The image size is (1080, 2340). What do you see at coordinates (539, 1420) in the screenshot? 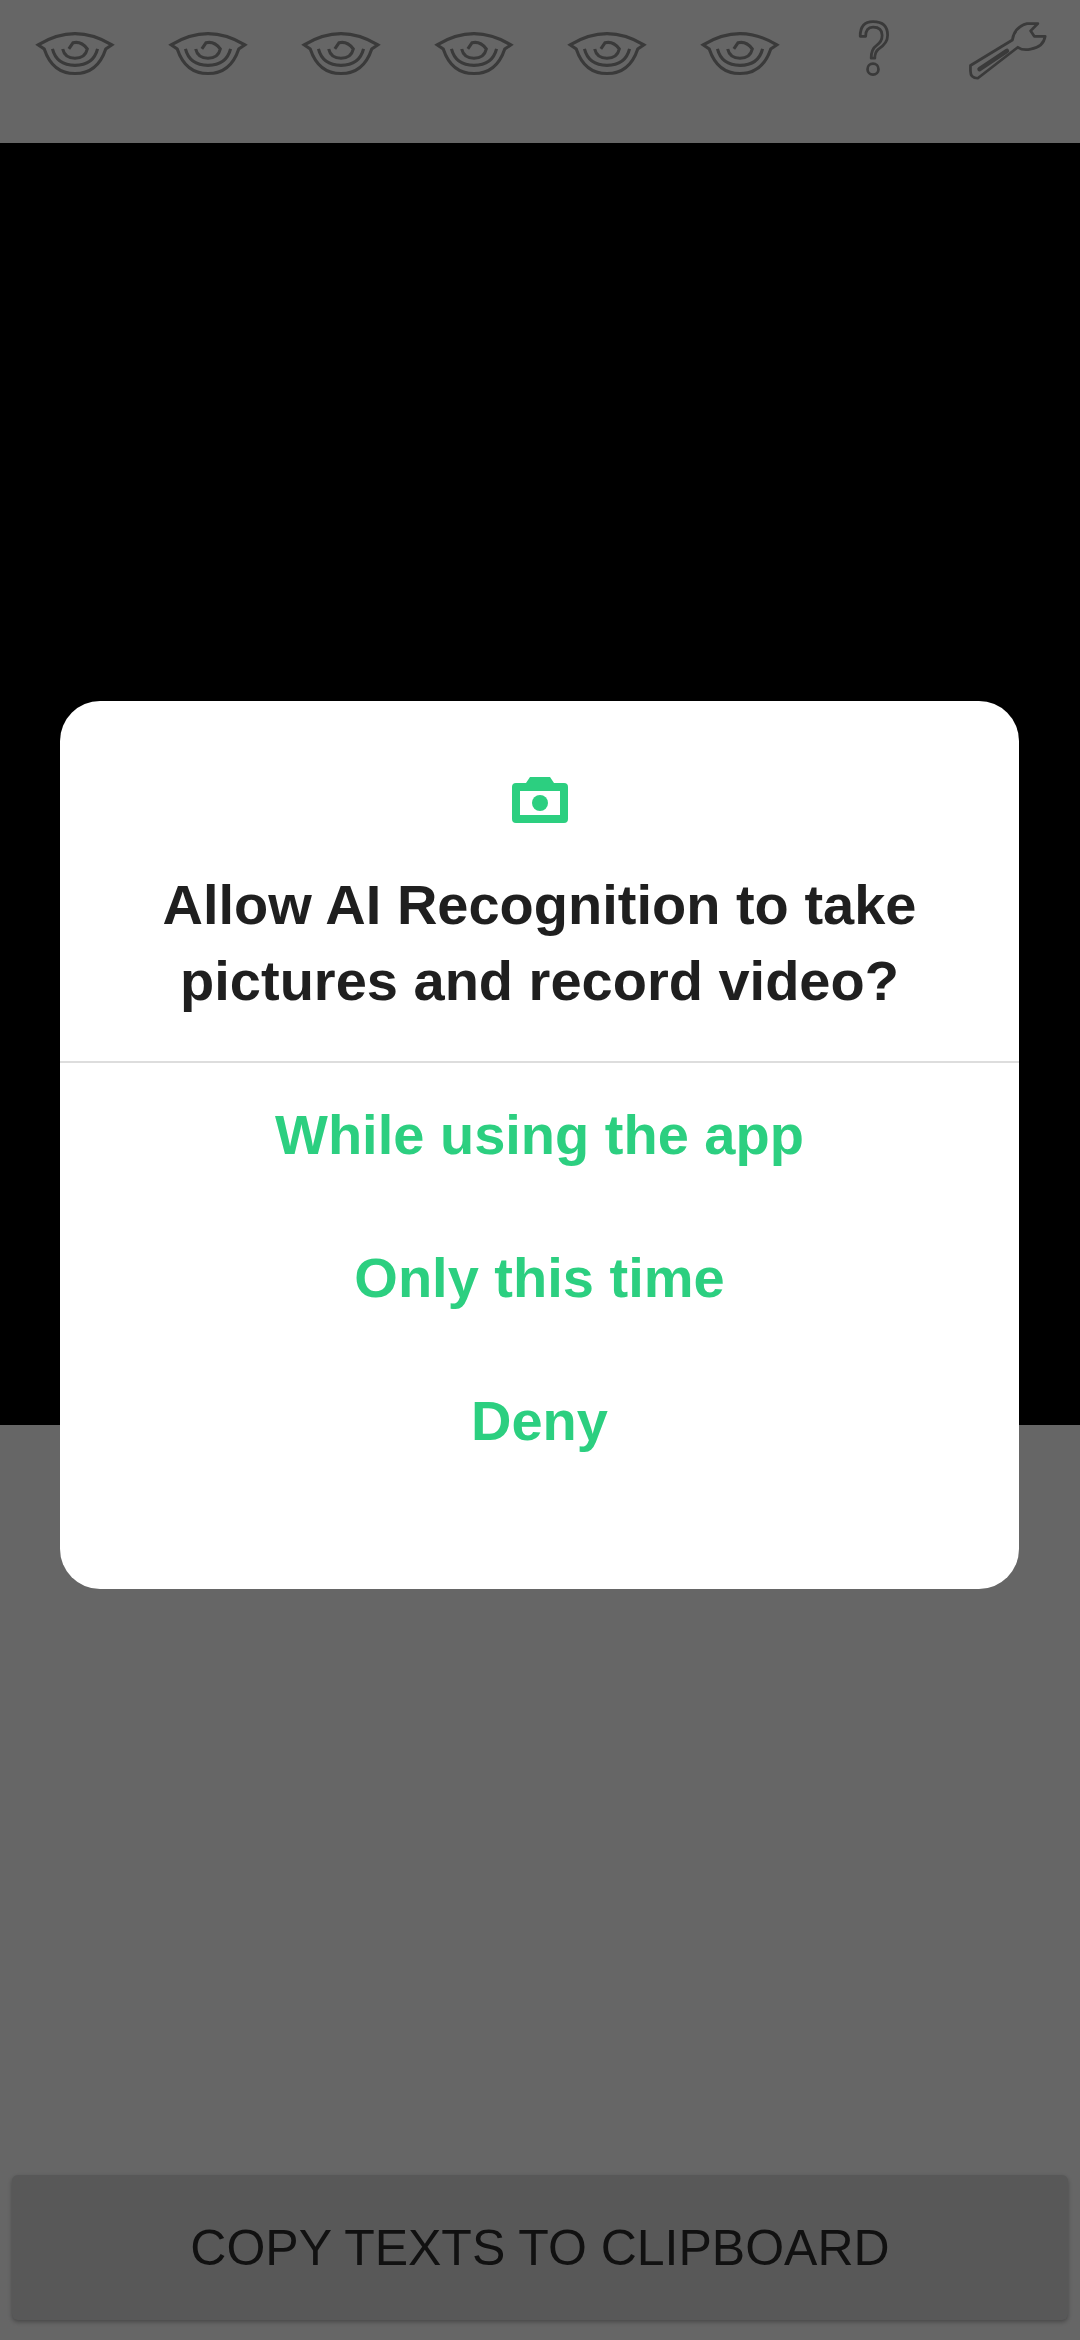
I see `permission-option: Deny` at bounding box center [539, 1420].